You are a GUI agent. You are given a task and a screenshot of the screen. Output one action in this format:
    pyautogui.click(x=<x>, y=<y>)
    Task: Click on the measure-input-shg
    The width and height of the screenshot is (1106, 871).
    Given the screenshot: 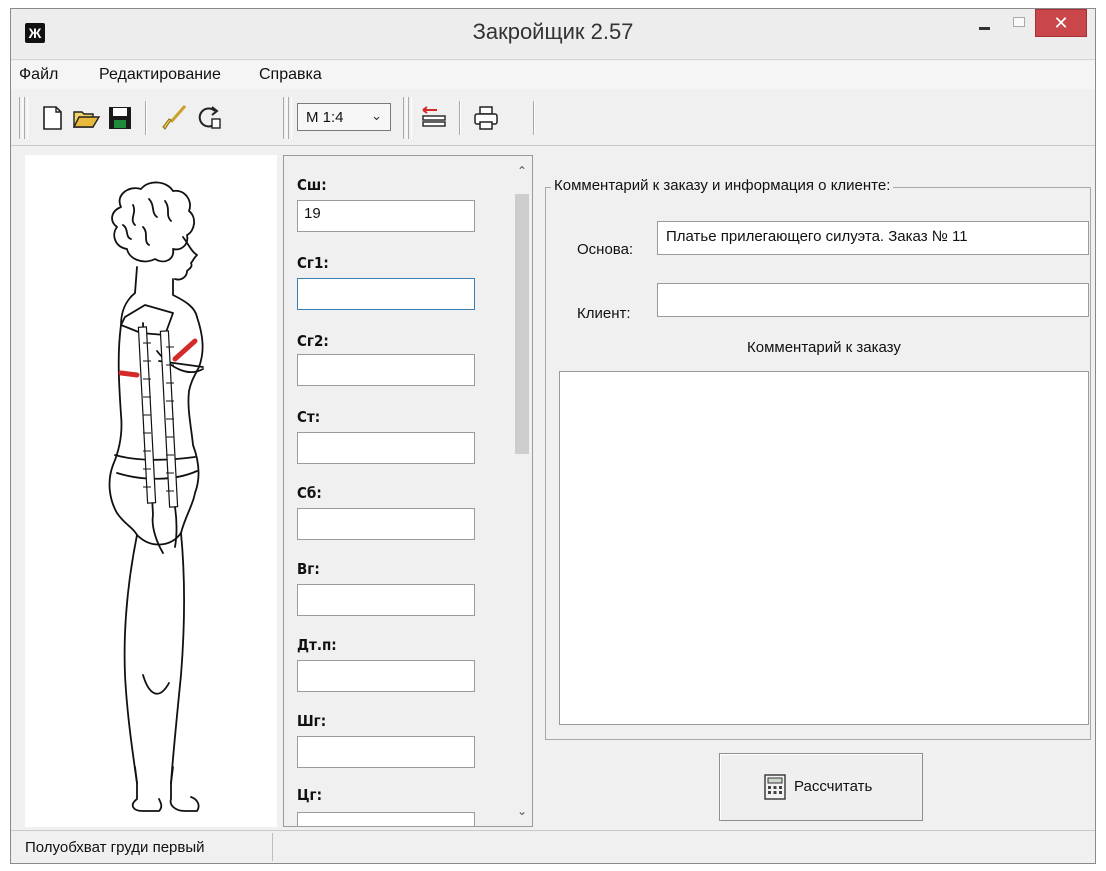 What is the action you would take?
    pyautogui.click(x=386, y=752)
    